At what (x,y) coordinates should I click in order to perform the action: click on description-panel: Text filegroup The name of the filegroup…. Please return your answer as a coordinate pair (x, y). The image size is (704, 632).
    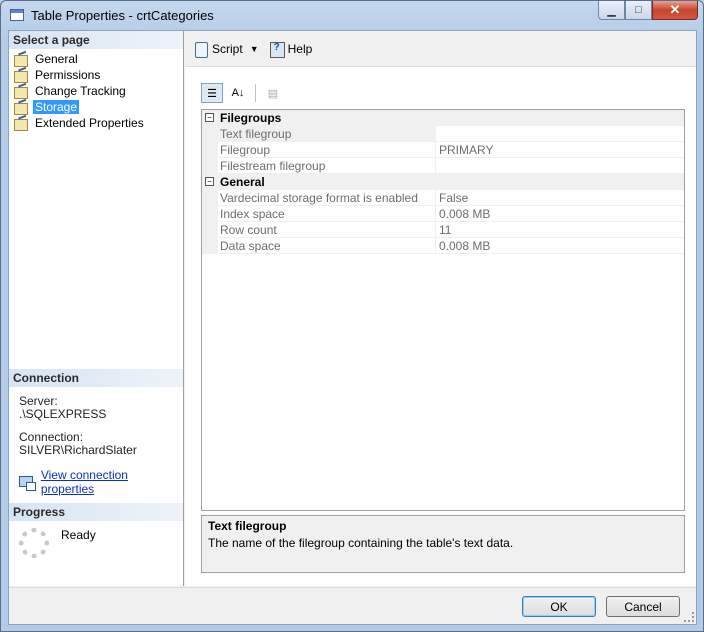
    Looking at the image, I should click on (443, 544).